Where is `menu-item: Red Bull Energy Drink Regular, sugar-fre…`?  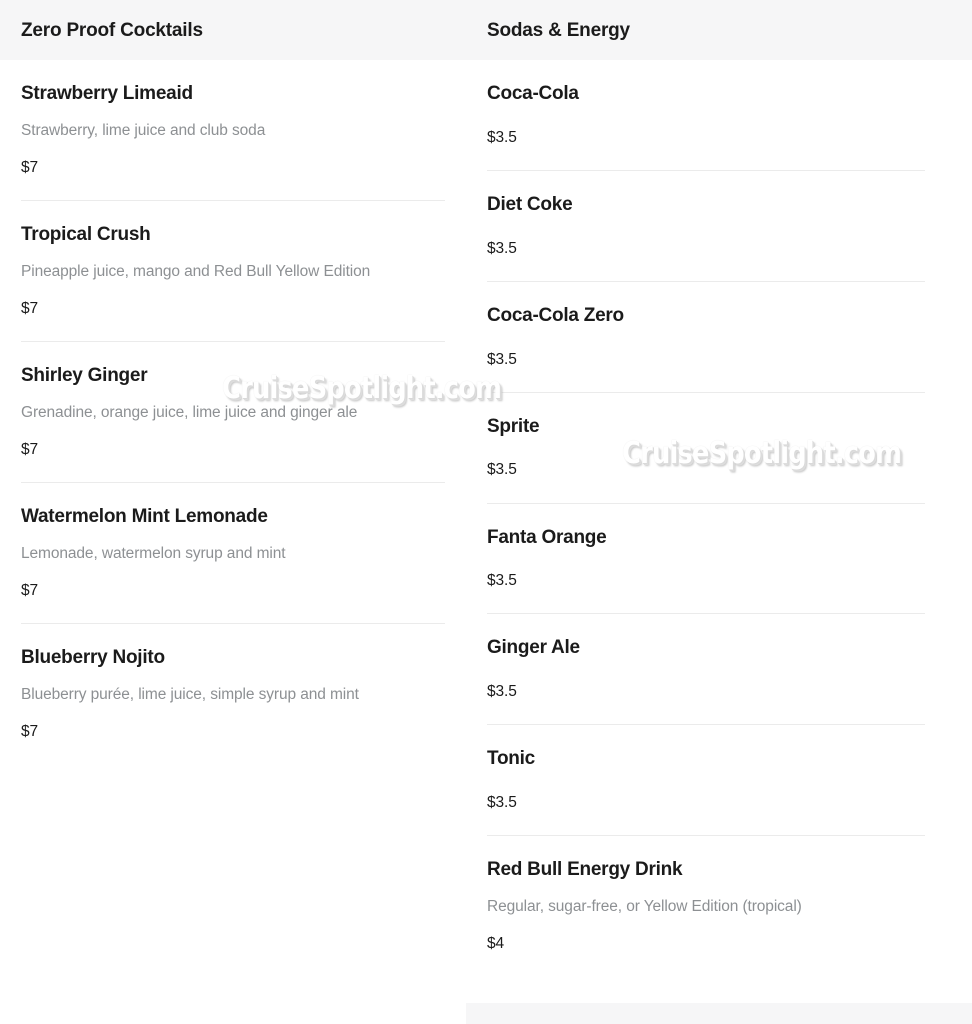
menu-item: Red Bull Energy Drink Regular, sugar-fre… is located at coordinates (706, 906).